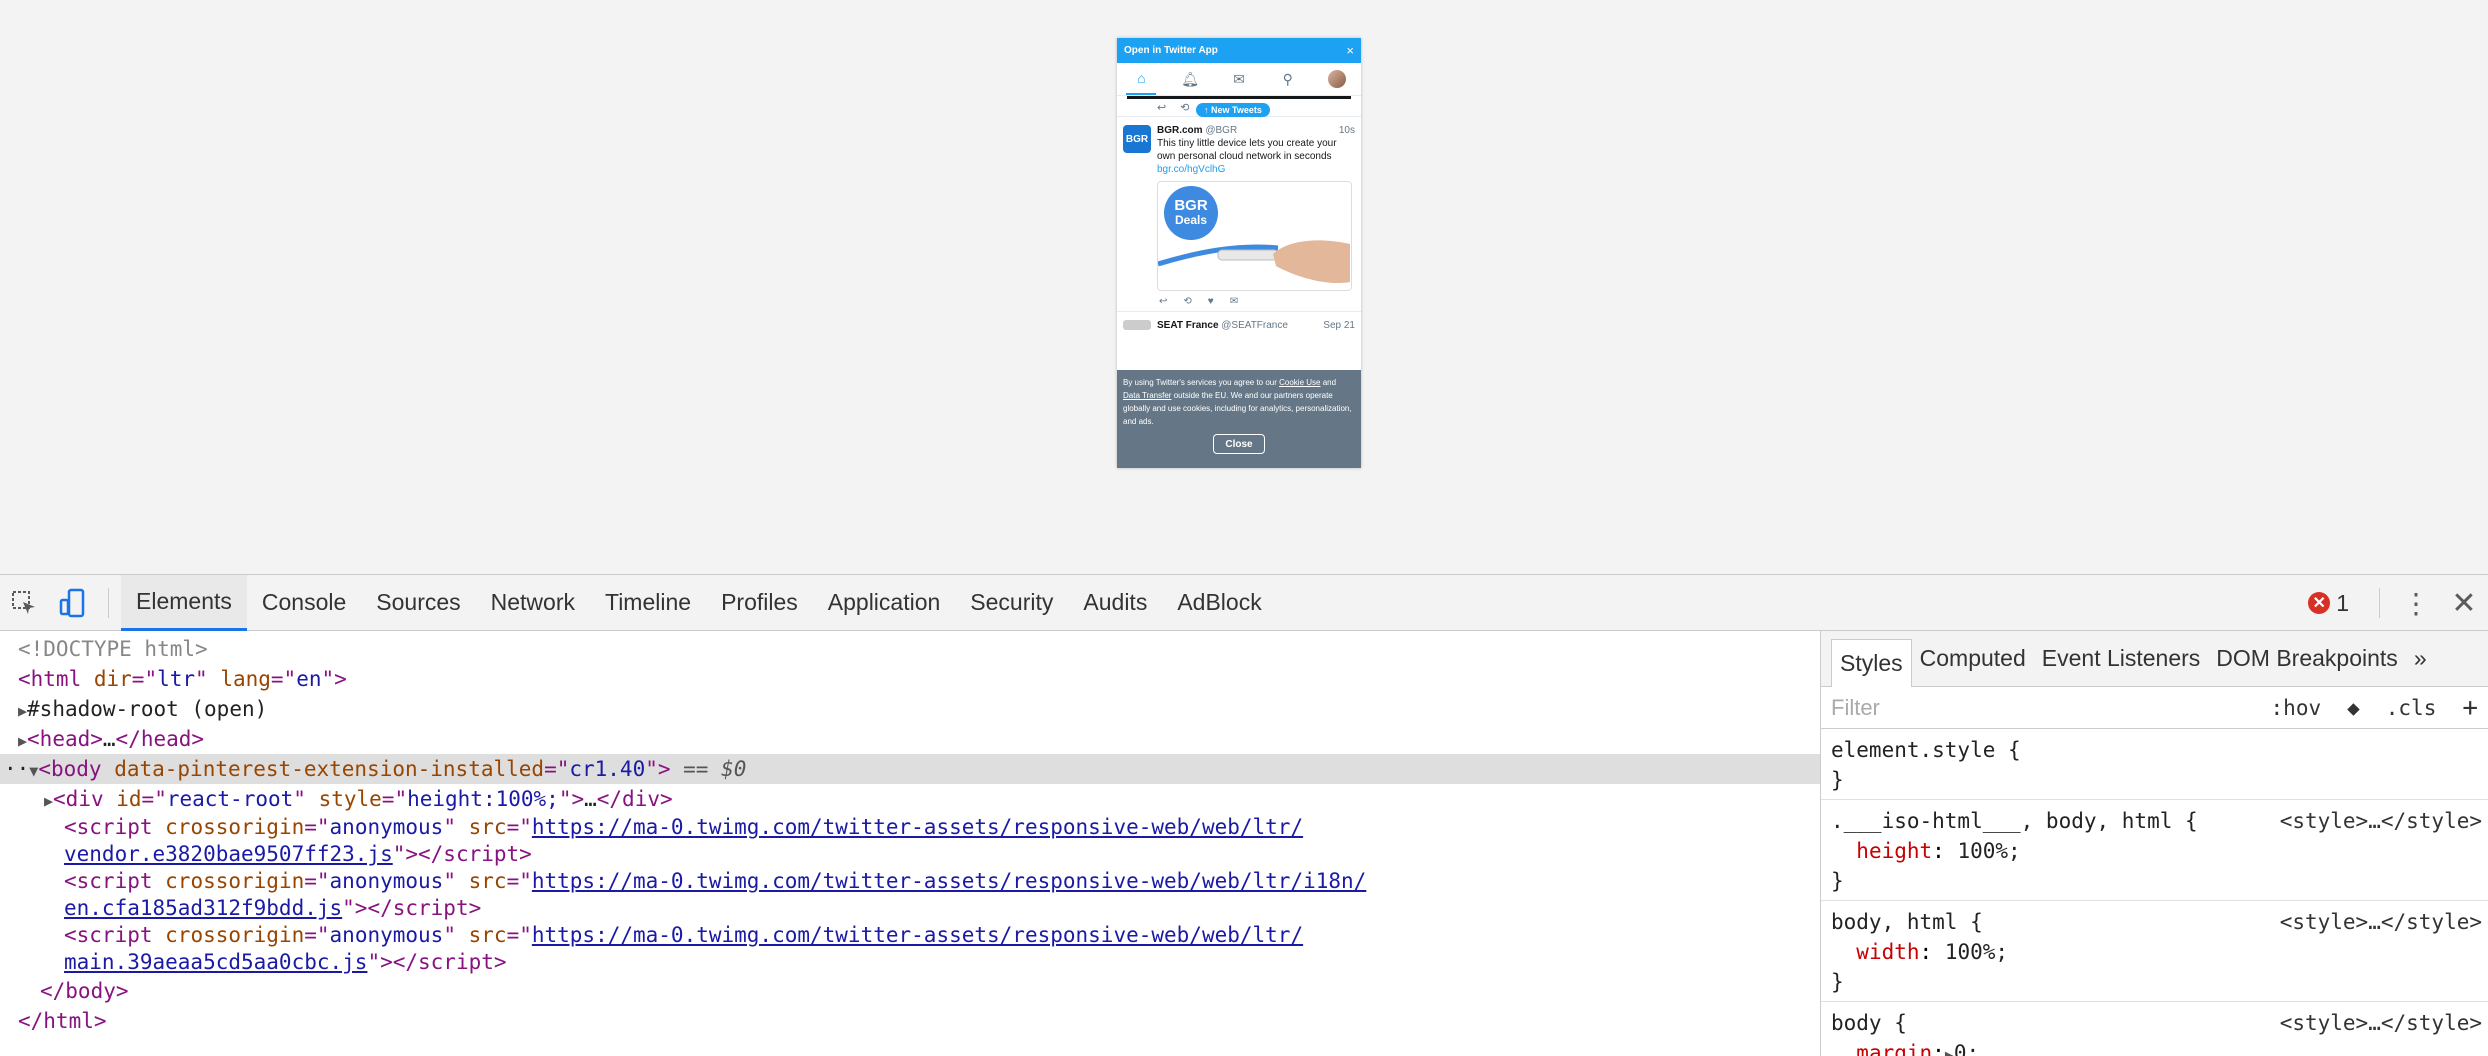 The height and width of the screenshot is (1056, 2488). What do you see at coordinates (1894, 851) in the screenshot?
I see `css-property: height` at bounding box center [1894, 851].